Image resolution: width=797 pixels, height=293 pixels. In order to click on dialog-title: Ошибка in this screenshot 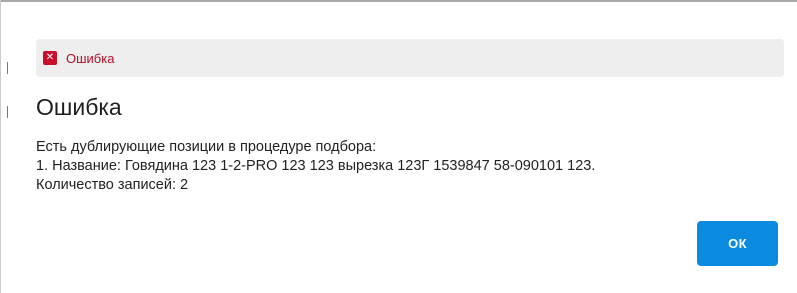, I will do `click(79, 107)`.